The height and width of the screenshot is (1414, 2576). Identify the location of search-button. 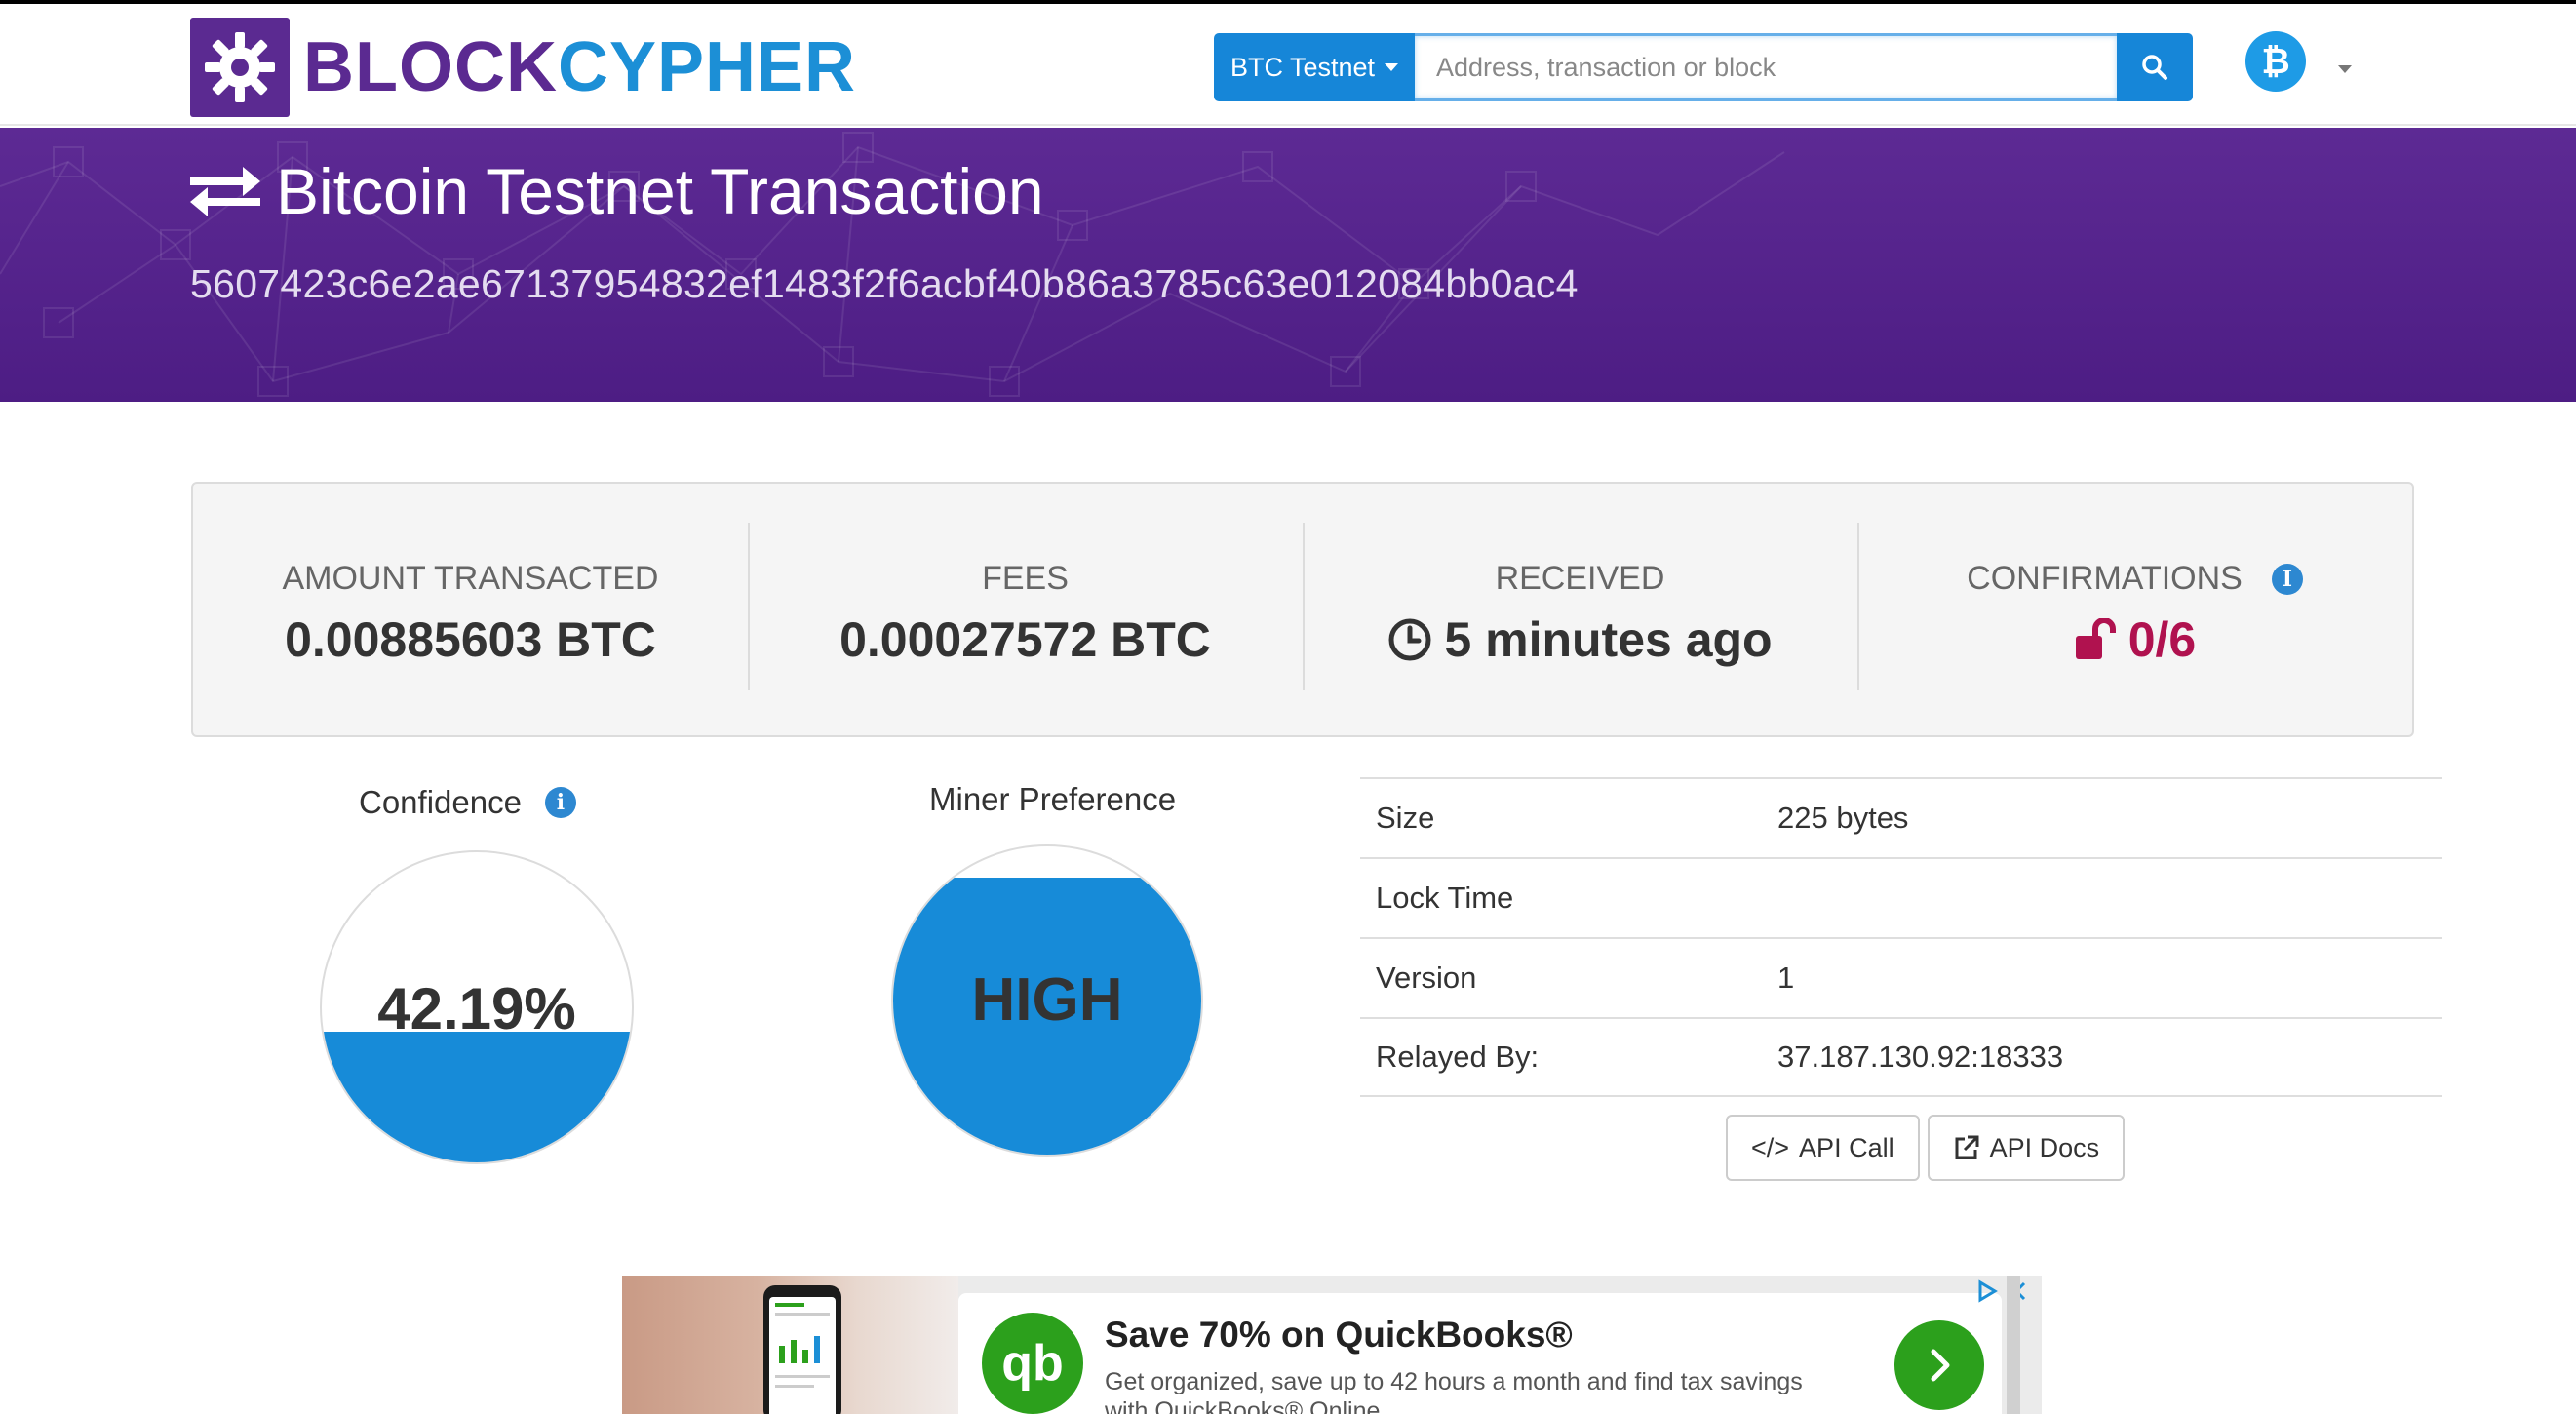
(2155, 67).